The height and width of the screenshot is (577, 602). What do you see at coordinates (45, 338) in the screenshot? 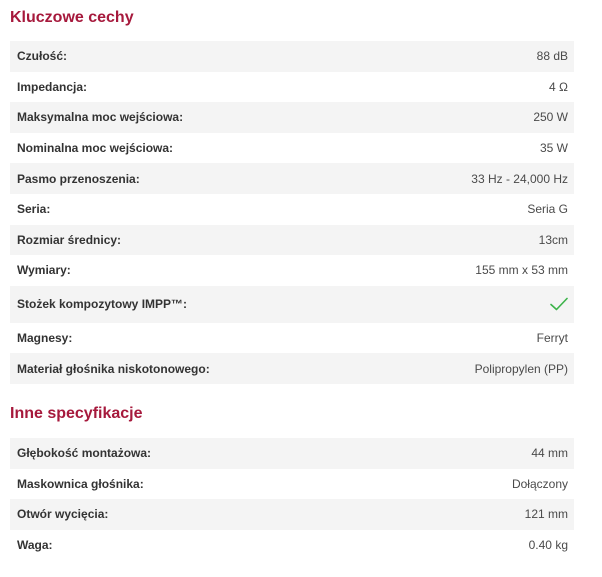
I see `spec-label: Magnesy:` at bounding box center [45, 338].